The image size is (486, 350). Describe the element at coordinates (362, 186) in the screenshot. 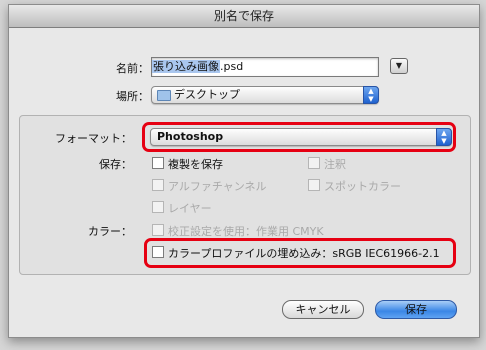

I see `spot-colors-label: スポットカラー` at that location.